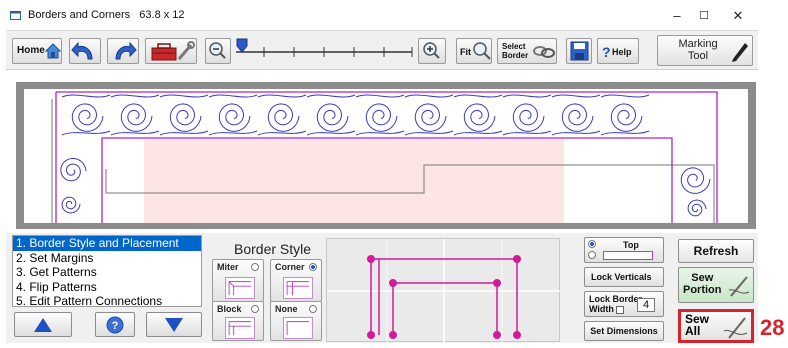  I want to click on home-label: Home, so click(31, 50).